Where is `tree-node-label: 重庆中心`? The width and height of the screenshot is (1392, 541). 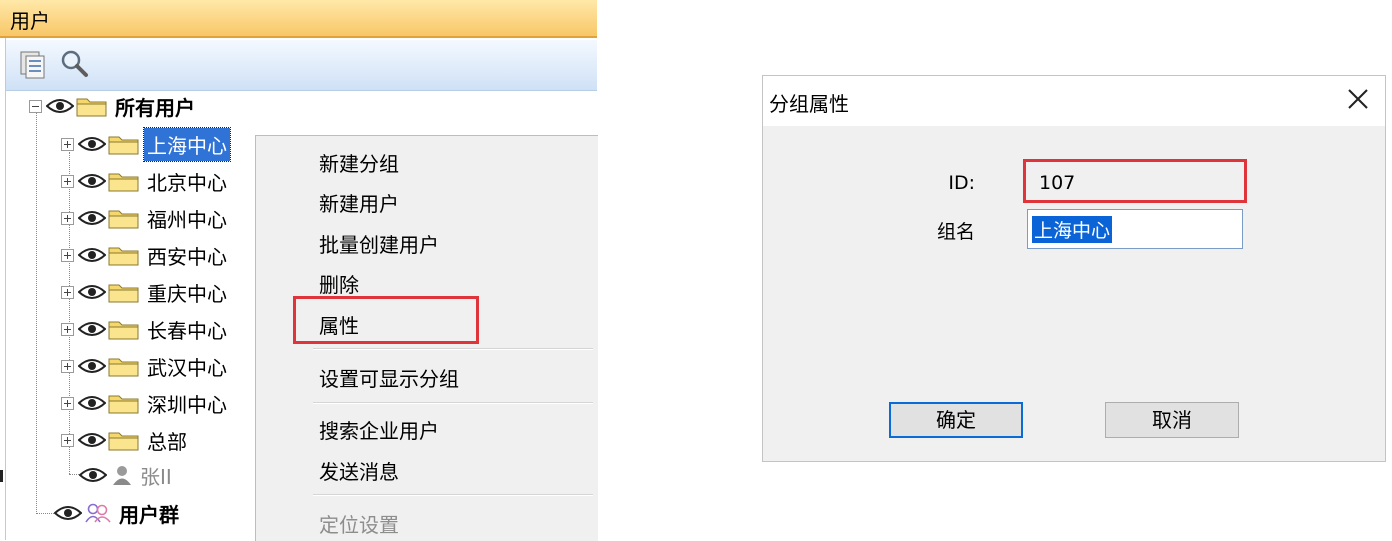 tree-node-label: 重庆中心 is located at coordinates (187, 292).